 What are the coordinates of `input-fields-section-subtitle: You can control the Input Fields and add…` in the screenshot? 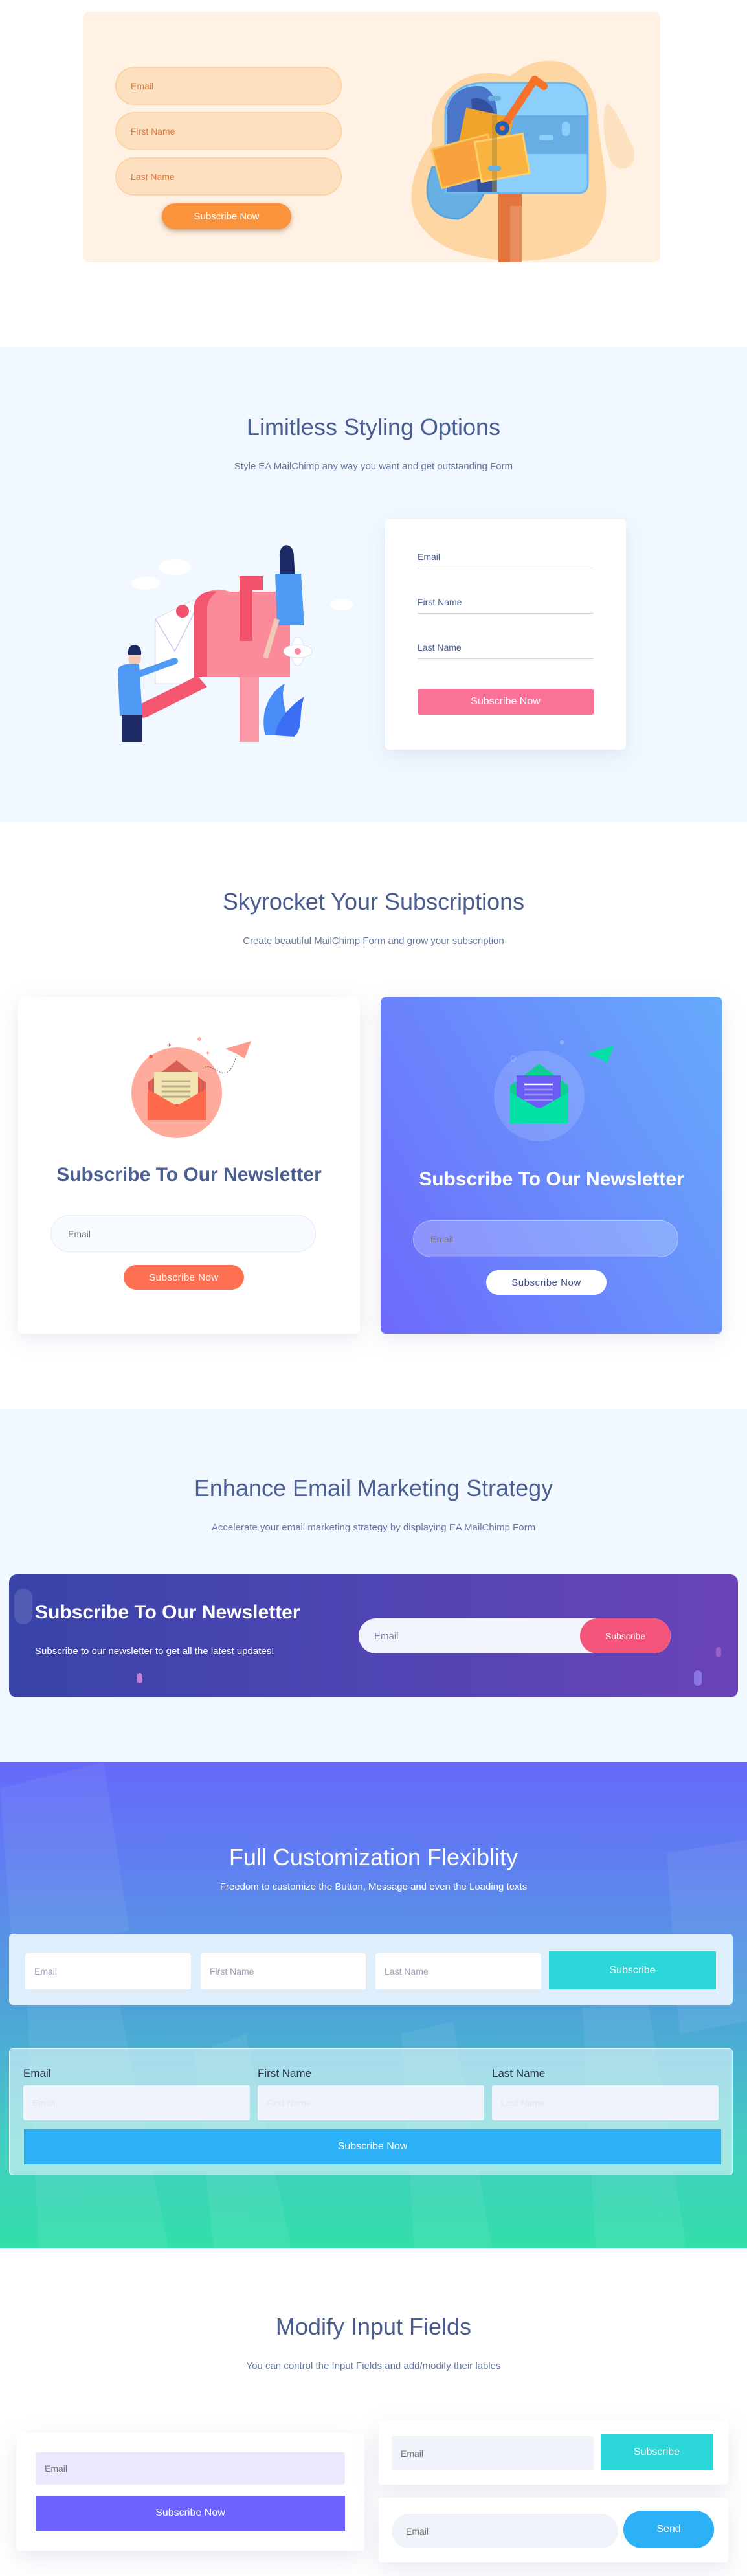 It's located at (373, 2366).